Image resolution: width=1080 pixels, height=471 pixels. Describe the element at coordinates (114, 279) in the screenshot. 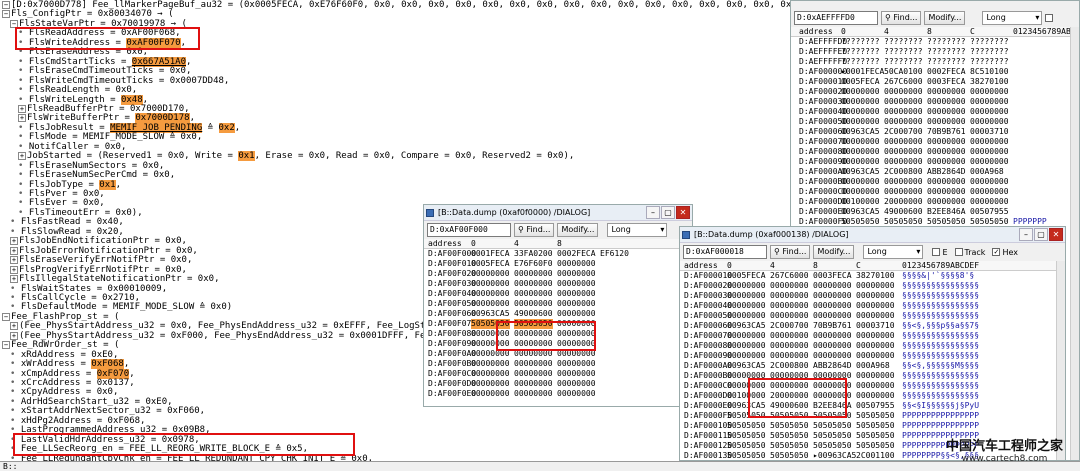

I see `tree-line: + FlsIllegalStateNotificationPtr = 0x0,` at that location.